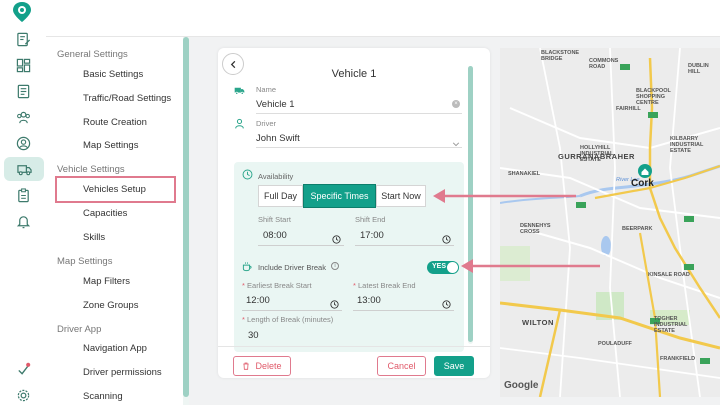 Image resolution: width=720 pixels, height=405 pixels. What do you see at coordinates (698, 69) in the screenshot?
I see `map-label: DUBLIN HILL` at bounding box center [698, 69].